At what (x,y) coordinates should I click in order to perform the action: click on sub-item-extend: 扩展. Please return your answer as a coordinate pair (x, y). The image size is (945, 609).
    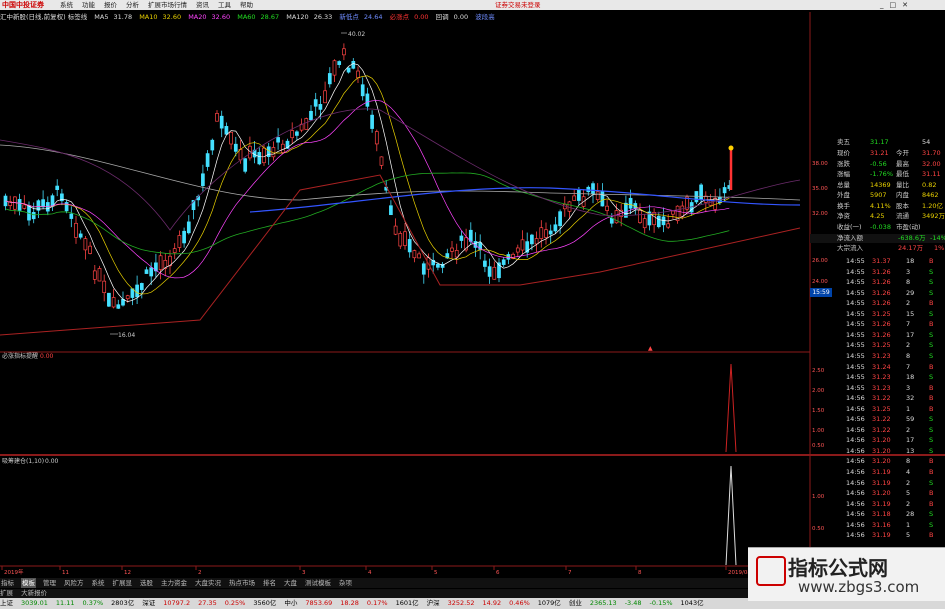
    Looking at the image, I should click on (6, 593).